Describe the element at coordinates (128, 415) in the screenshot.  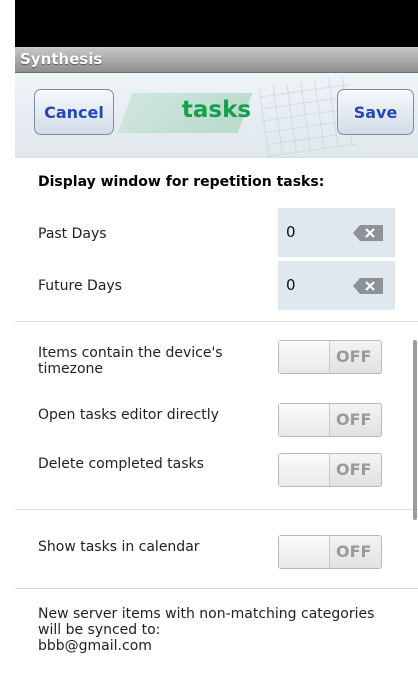
I see `open-editor-label: Open tasks editor directly` at that location.